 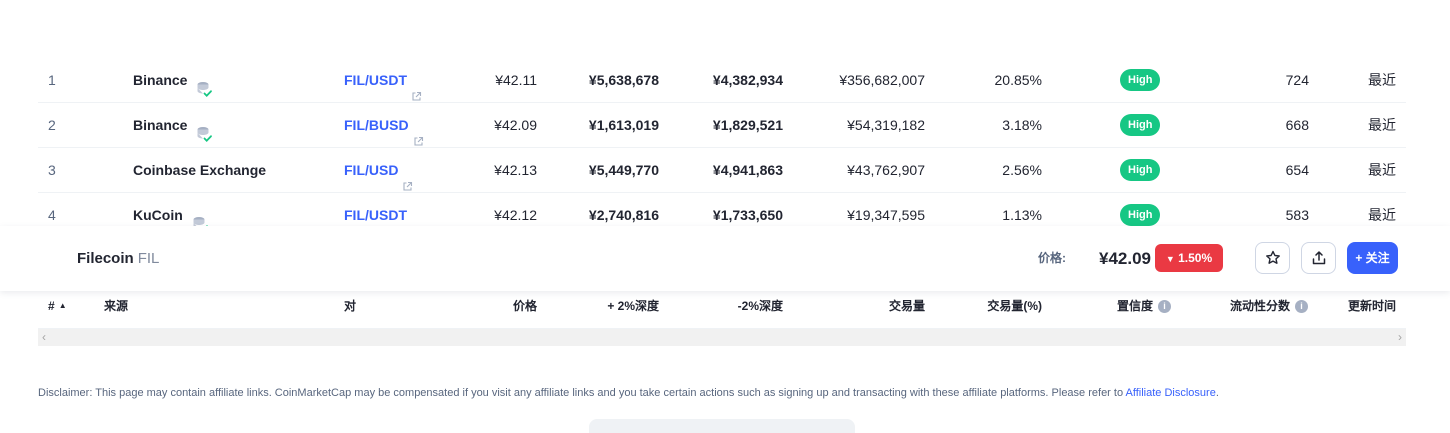 I want to click on price-cell: ¥42.11, so click(x=516, y=80).